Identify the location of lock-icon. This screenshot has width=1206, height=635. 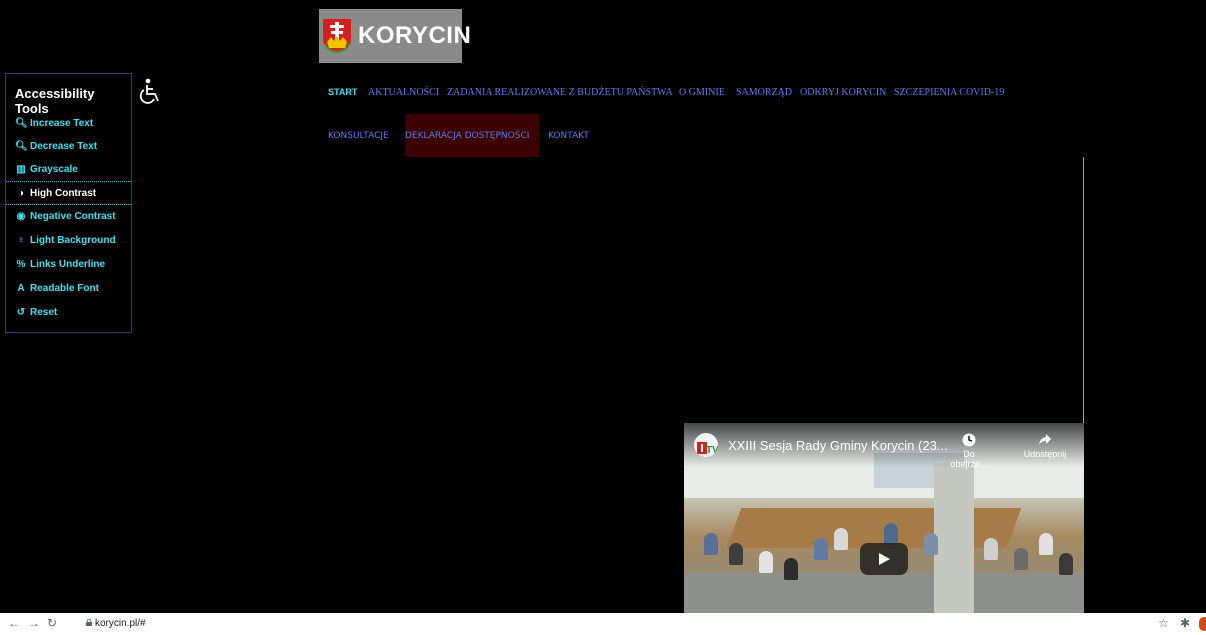
(89, 622).